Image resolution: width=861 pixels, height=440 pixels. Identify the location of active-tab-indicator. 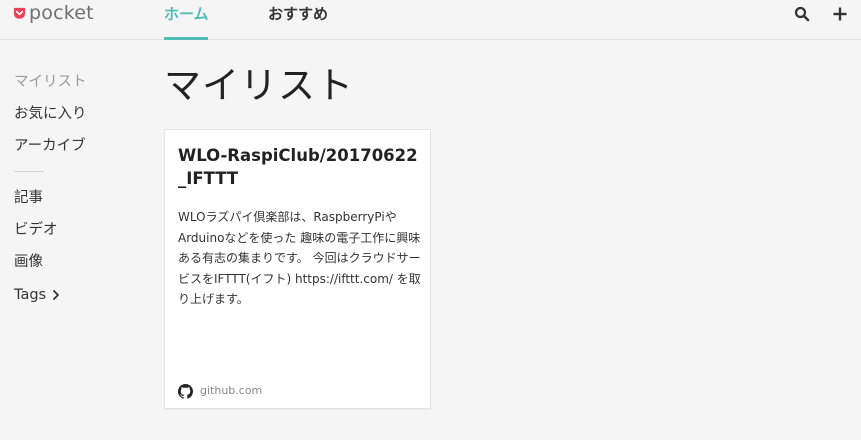
(186, 38).